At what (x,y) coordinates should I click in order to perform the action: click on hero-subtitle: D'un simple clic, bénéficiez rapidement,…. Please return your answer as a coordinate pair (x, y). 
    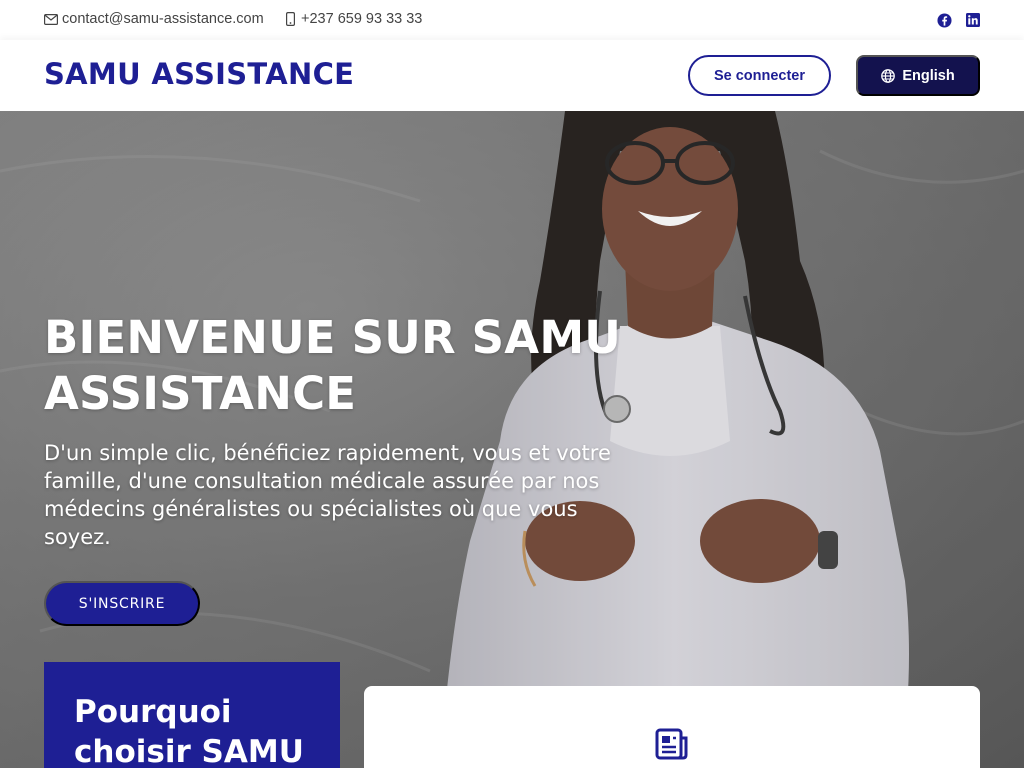
    Looking at the image, I should click on (327, 495).